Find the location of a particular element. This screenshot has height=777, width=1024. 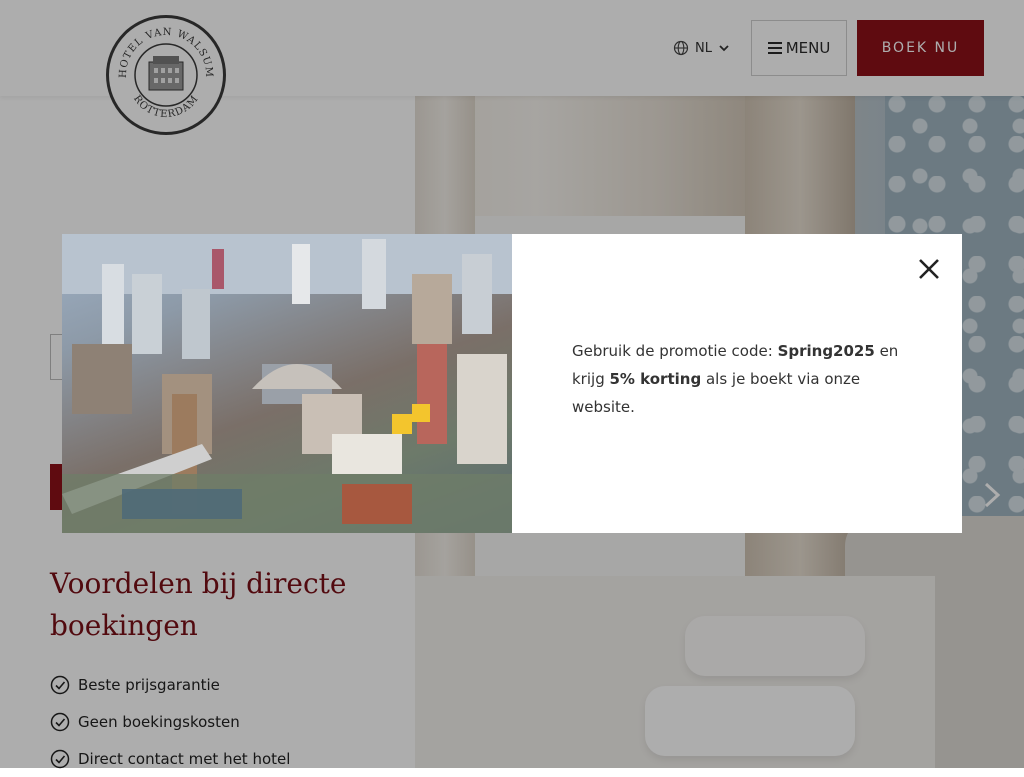

promo-code: Spring2025 is located at coordinates (826, 351).